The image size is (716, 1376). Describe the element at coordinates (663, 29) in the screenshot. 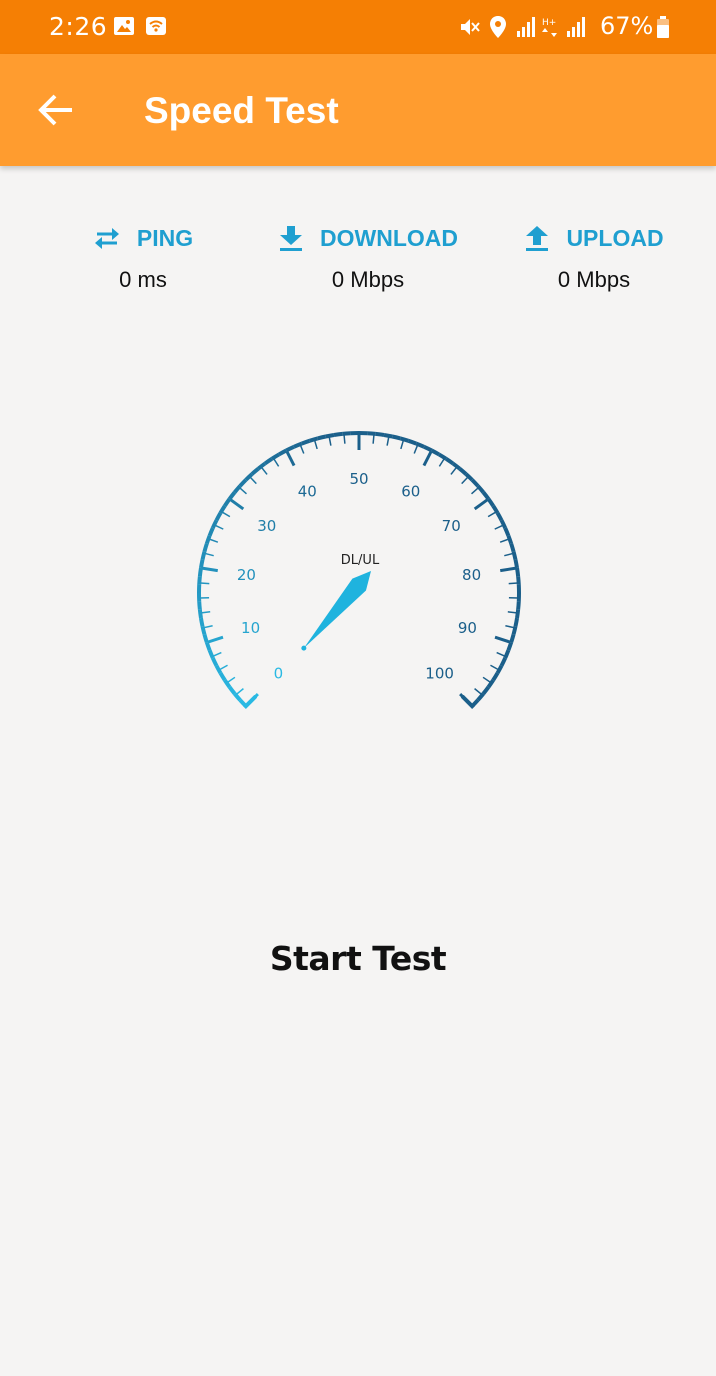

I see `battery-icon` at that location.